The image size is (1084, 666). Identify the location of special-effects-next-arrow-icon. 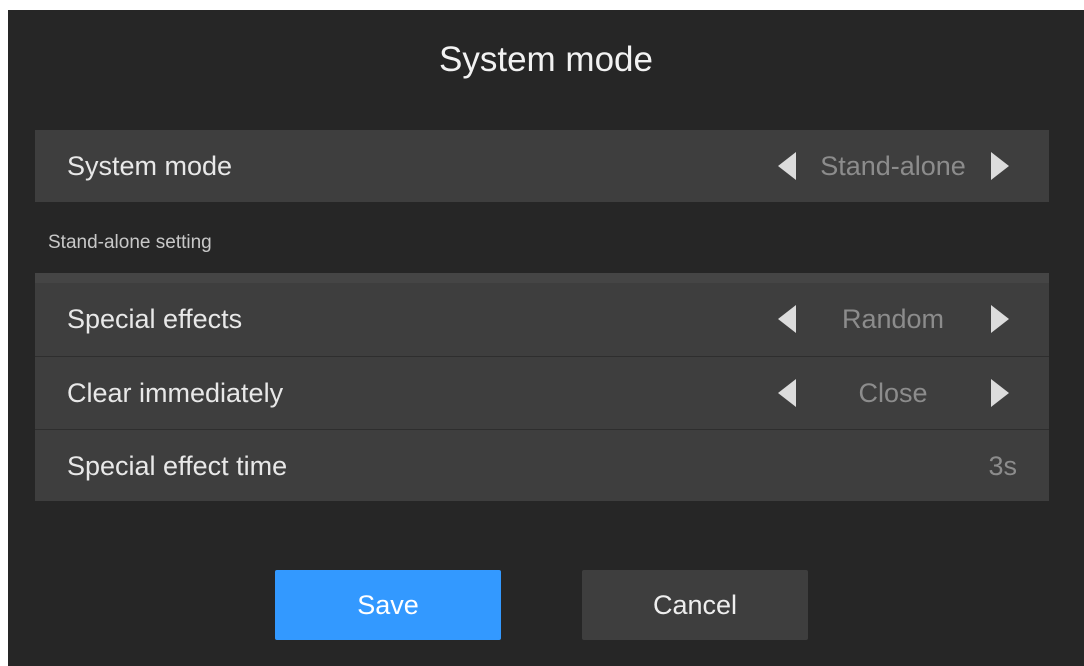
(1000, 319).